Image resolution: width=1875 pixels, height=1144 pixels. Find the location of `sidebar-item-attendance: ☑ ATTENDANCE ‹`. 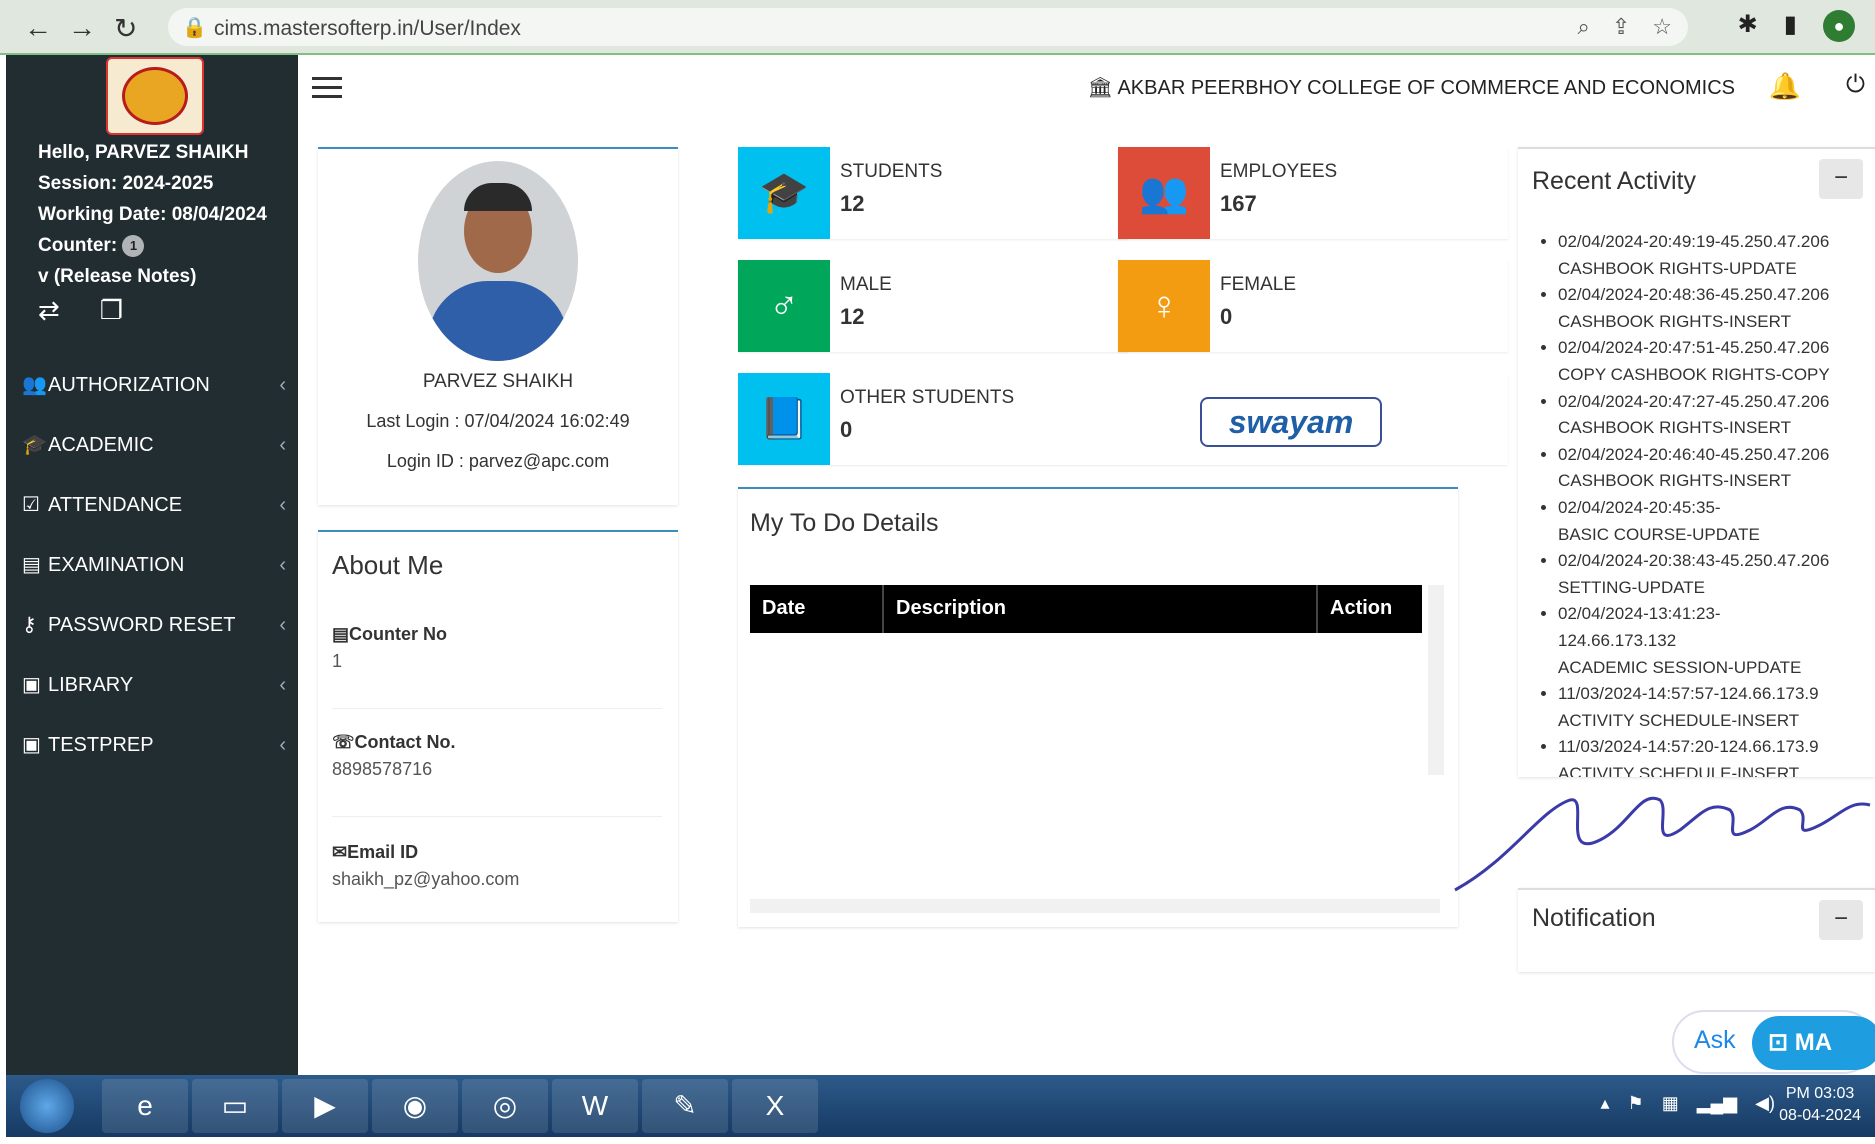

sidebar-item-attendance: ☑ ATTENDANCE ‹ is located at coordinates (152, 505).